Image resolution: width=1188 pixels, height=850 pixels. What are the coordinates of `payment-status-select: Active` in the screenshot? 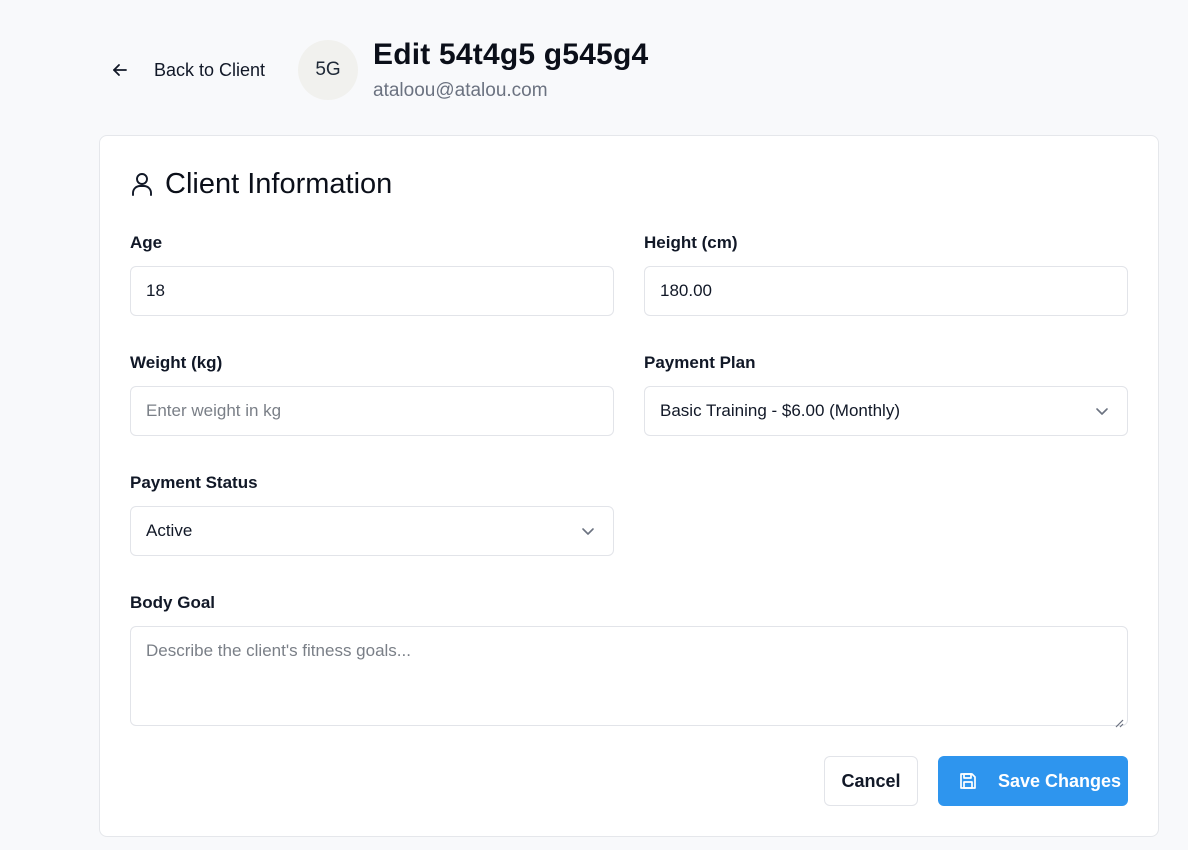 It's located at (372, 531).